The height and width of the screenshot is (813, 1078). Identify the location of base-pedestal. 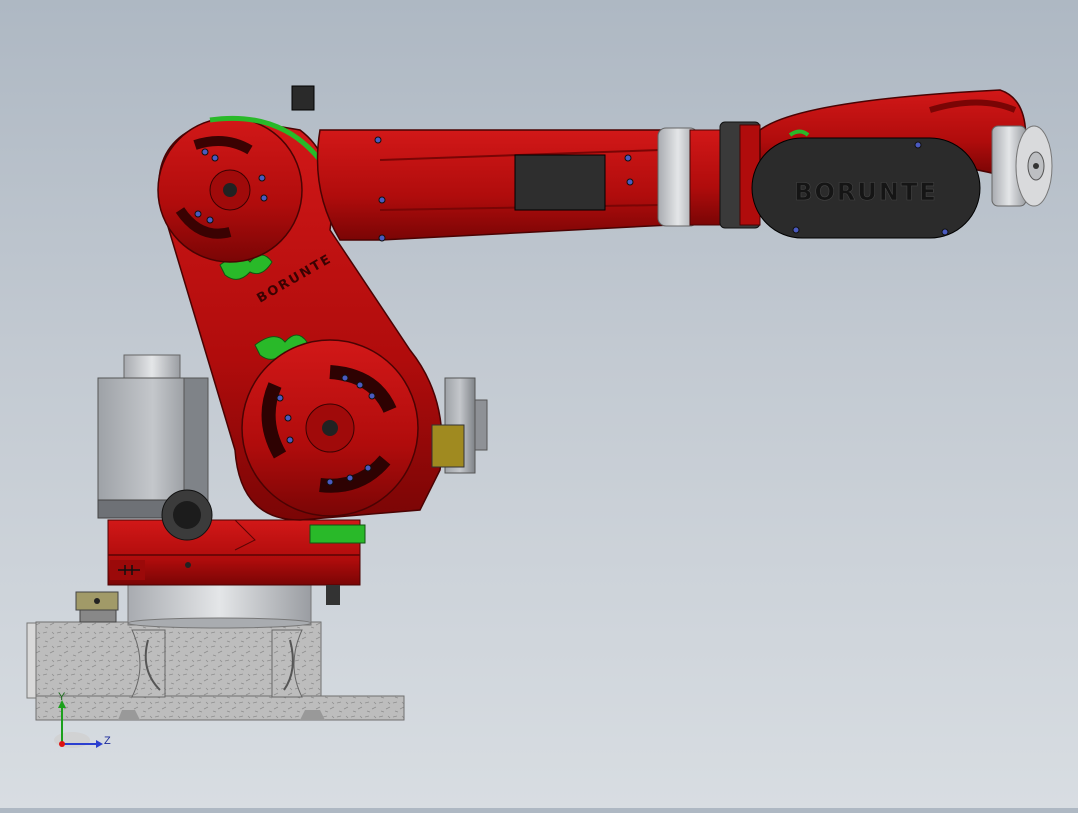
(215, 671).